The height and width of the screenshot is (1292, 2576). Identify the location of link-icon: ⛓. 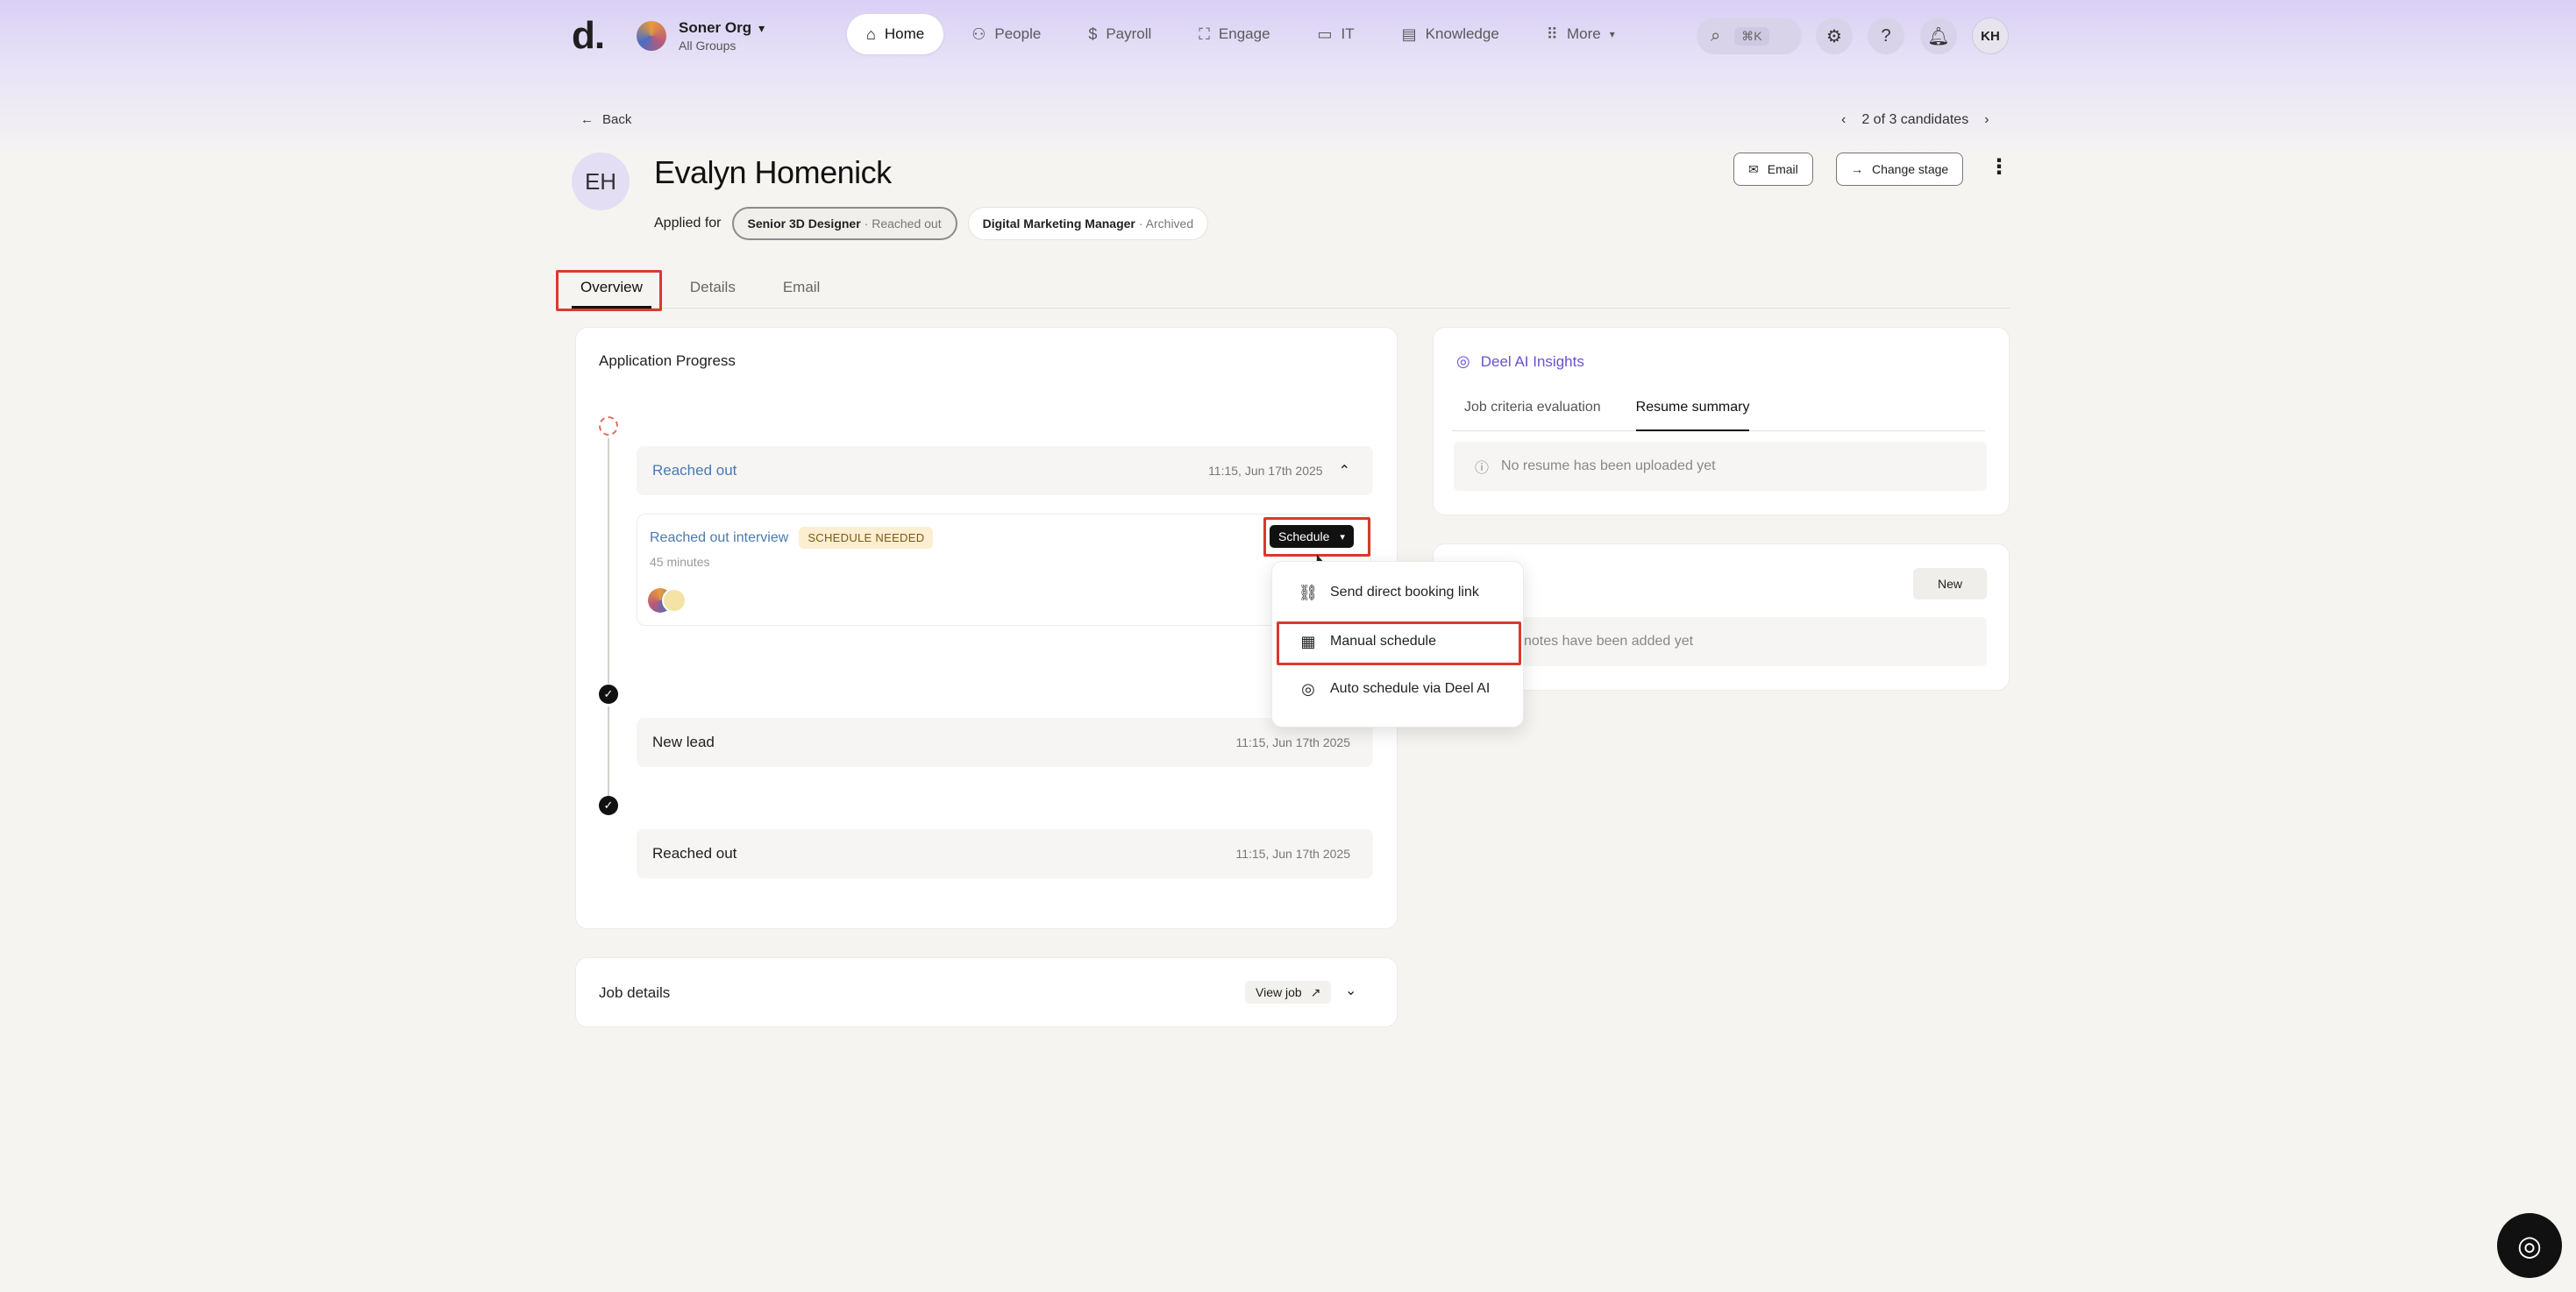
(1308, 592).